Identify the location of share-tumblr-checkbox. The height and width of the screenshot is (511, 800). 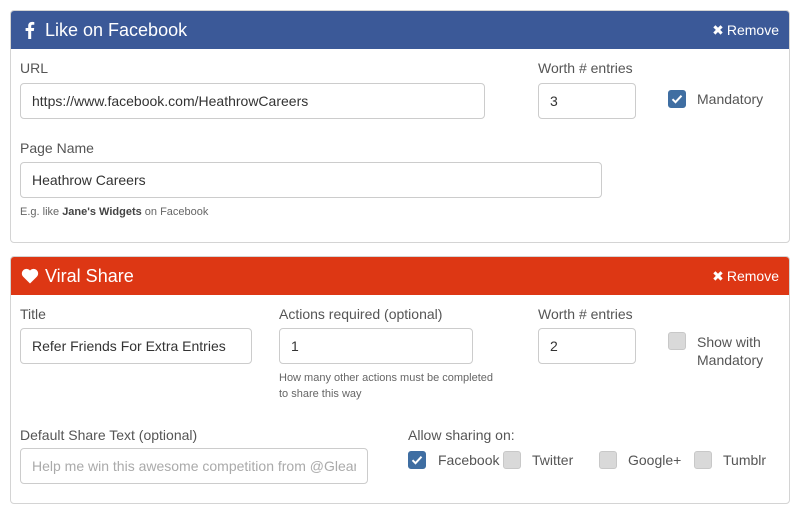
(703, 460).